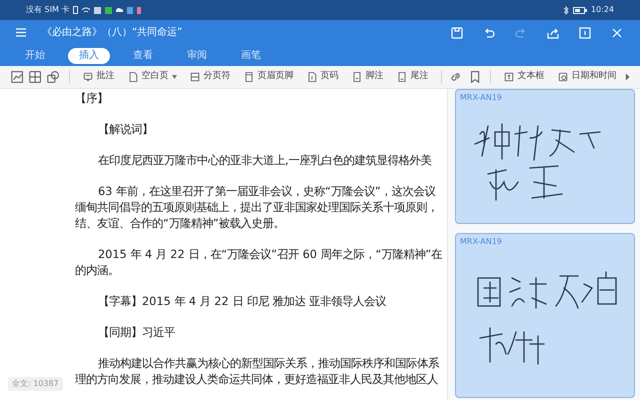  Describe the element at coordinates (457, 33) in the screenshot. I see `save-icon` at that location.